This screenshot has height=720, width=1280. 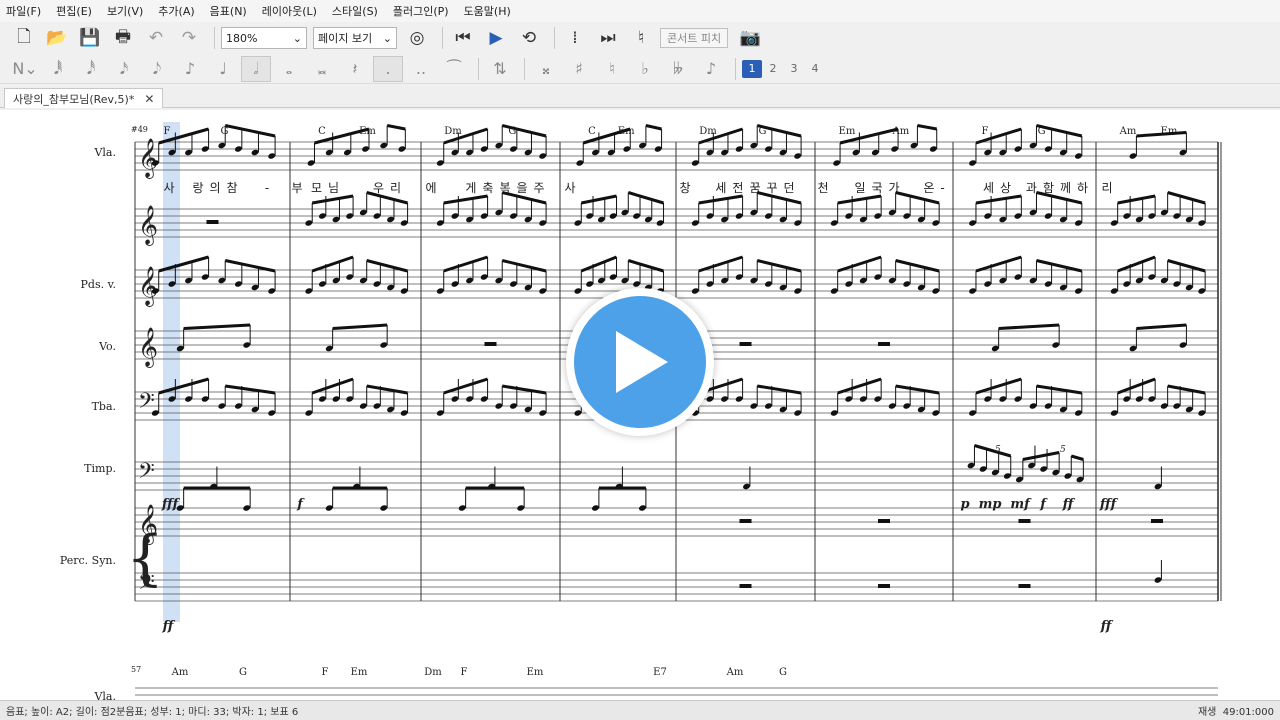 What do you see at coordinates (223, 69) in the screenshot?
I see `note-quarter-icon: ♩` at bounding box center [223, 69].